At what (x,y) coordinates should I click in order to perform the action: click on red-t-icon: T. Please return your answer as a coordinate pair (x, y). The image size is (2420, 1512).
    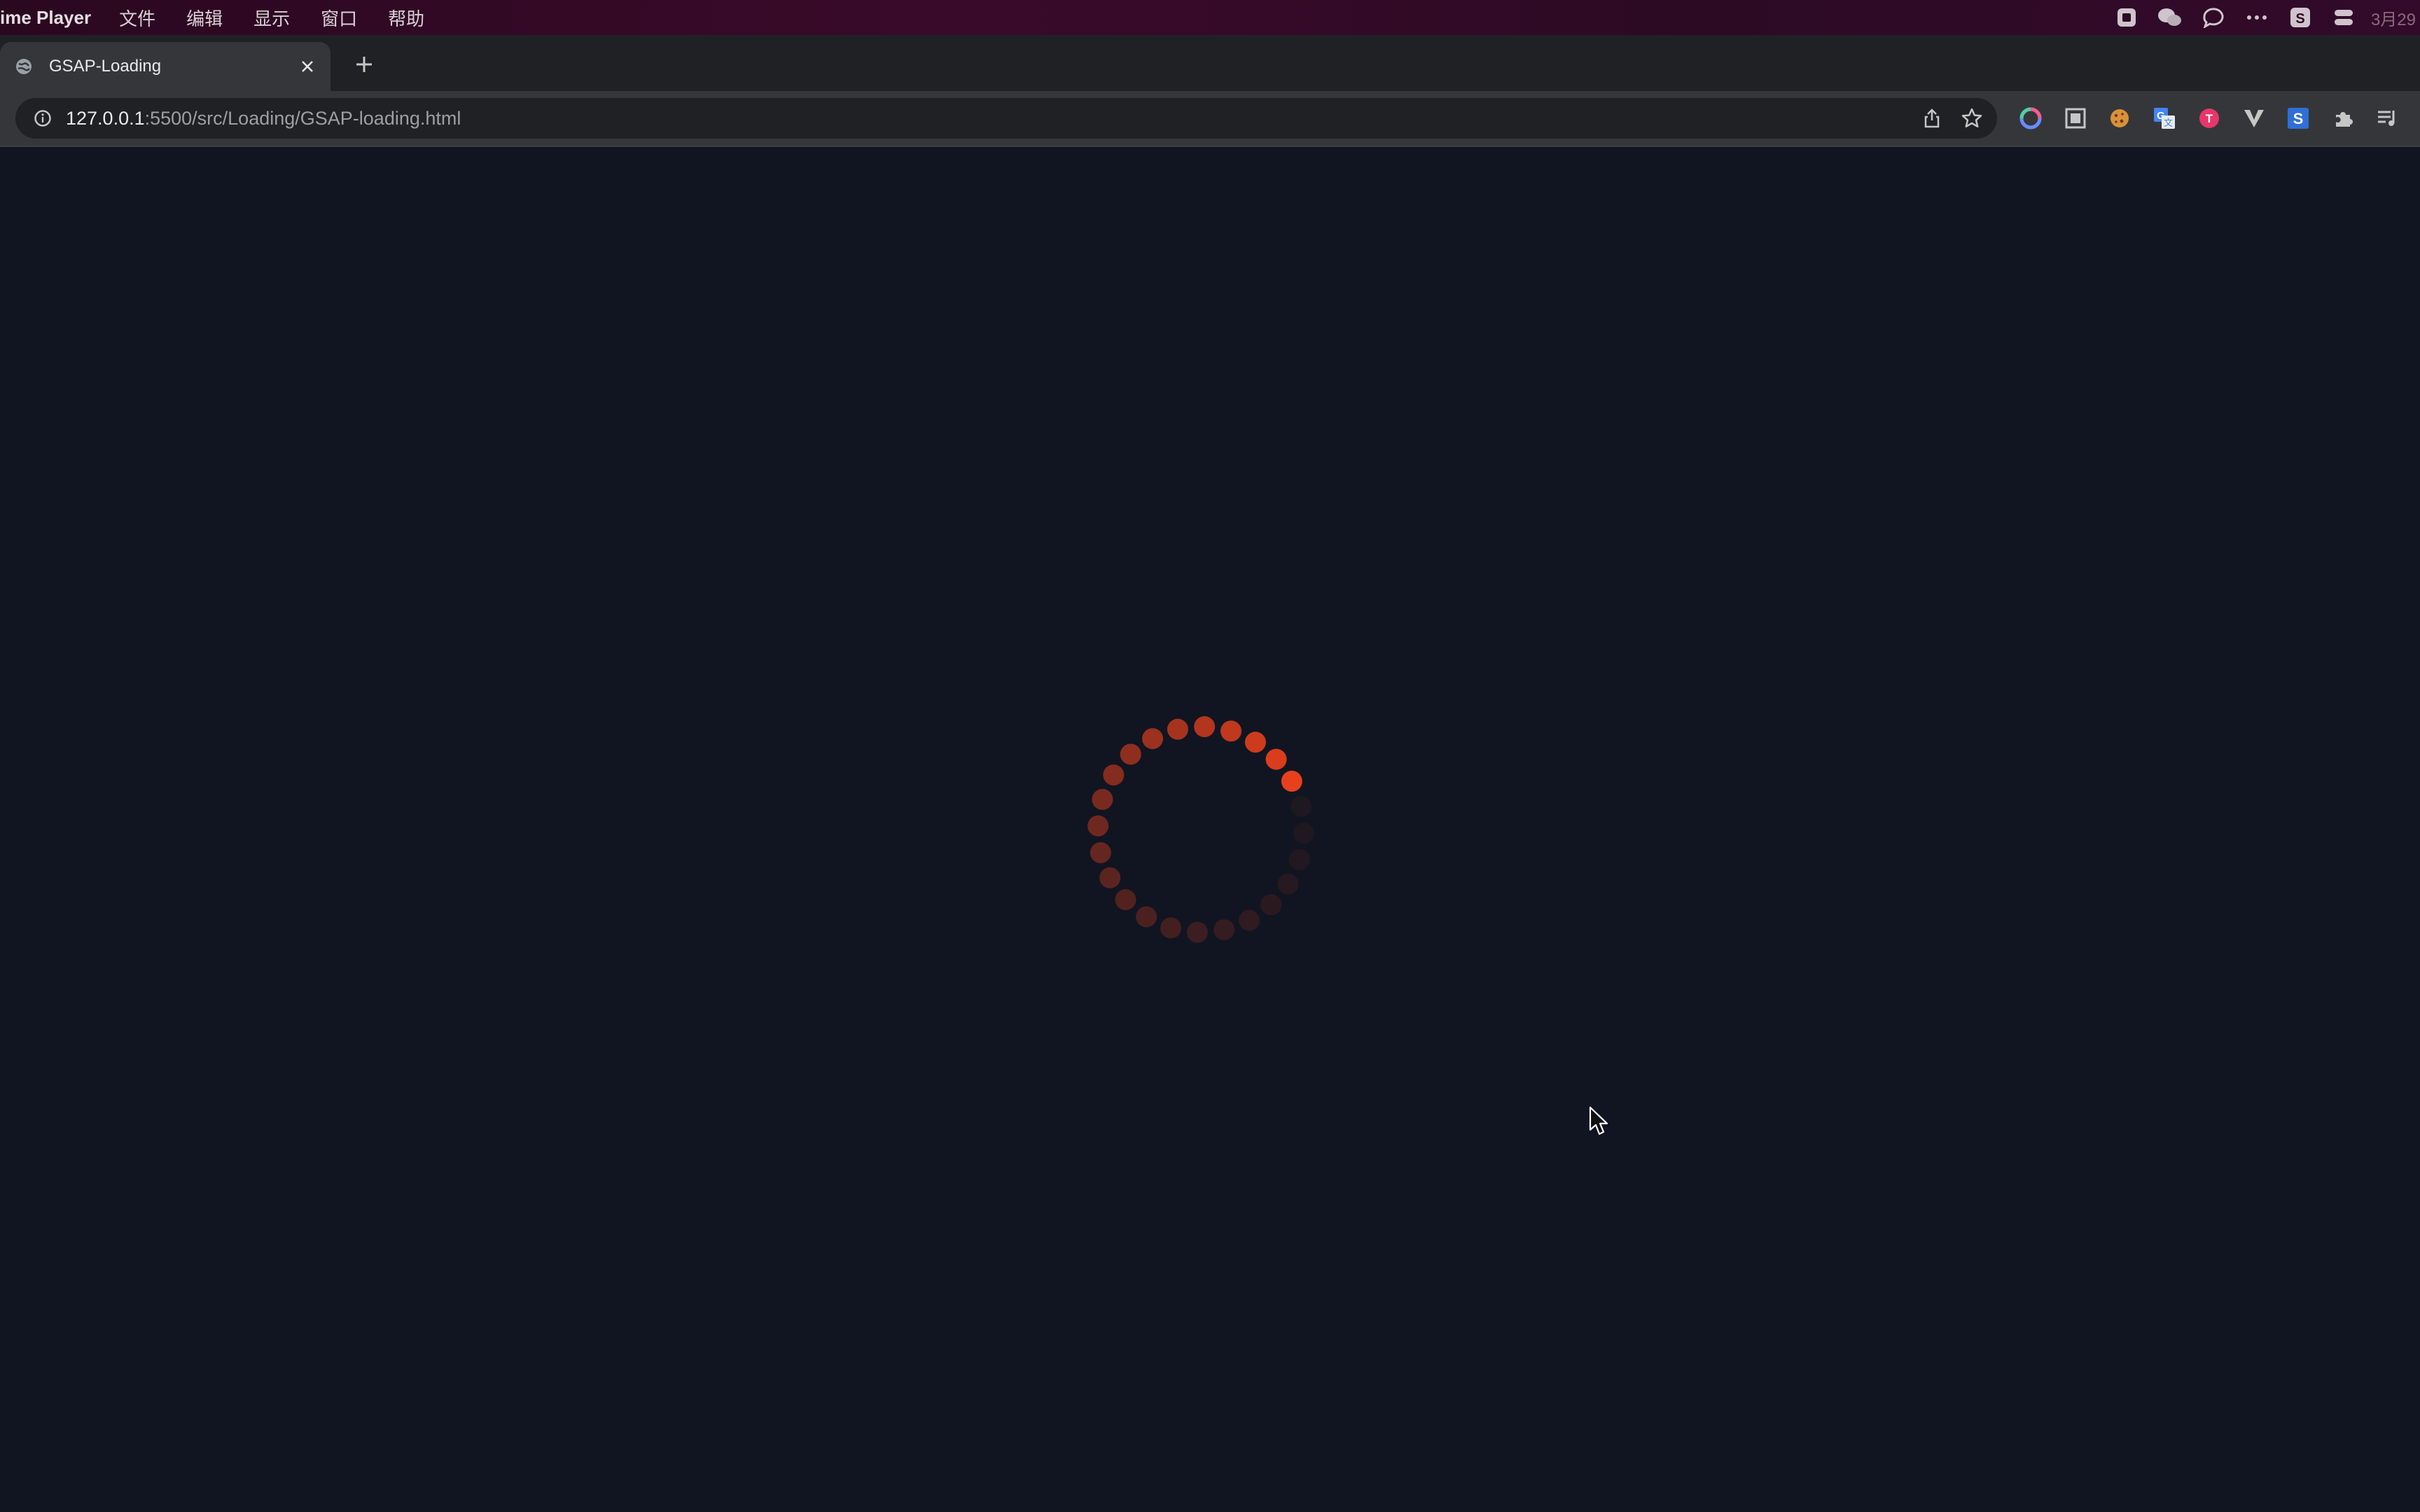
    Looking at the image, I should click on (2209, 118).